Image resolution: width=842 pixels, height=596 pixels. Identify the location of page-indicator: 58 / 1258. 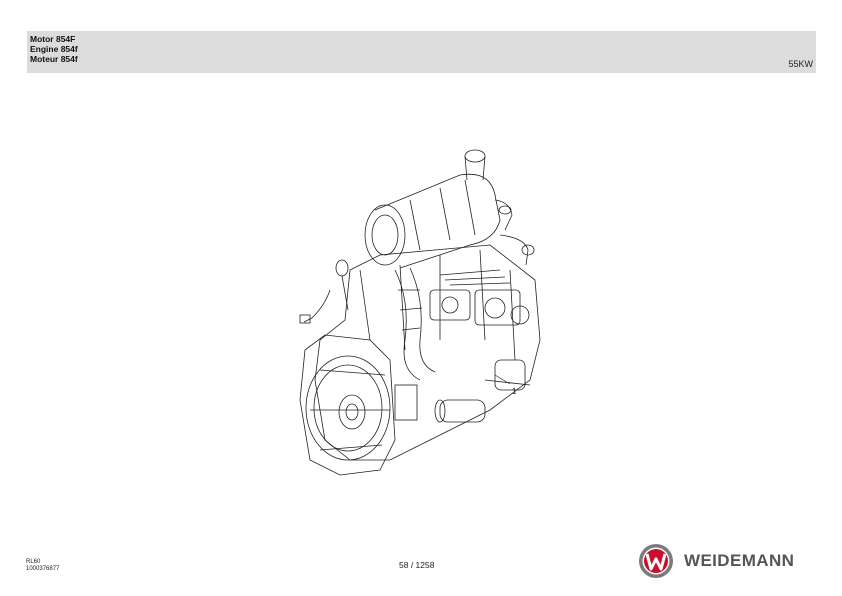
(417, 565).